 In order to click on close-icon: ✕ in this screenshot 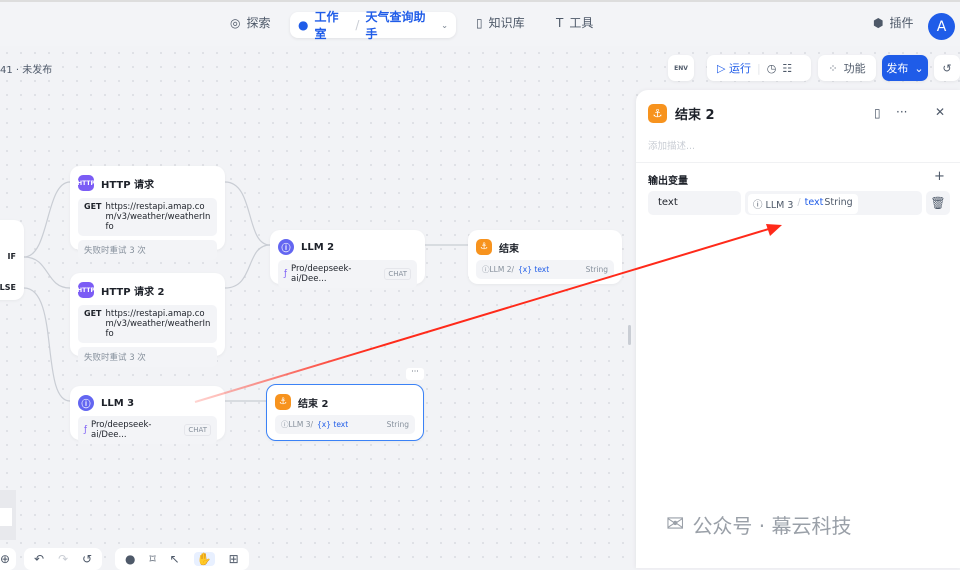, I will do `click(940, 112)`.